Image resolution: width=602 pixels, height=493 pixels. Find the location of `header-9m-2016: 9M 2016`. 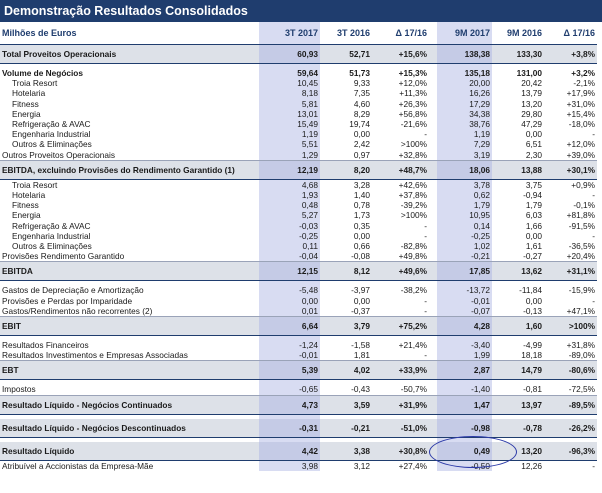

header-9m-2016: 9M 2016 is located at coordinates (518, 33).